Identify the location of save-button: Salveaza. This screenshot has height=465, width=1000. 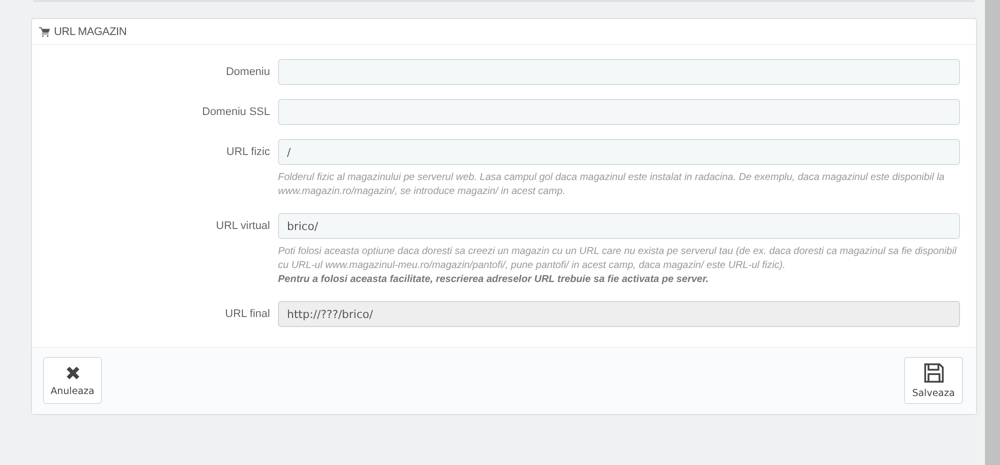
(933, 380).